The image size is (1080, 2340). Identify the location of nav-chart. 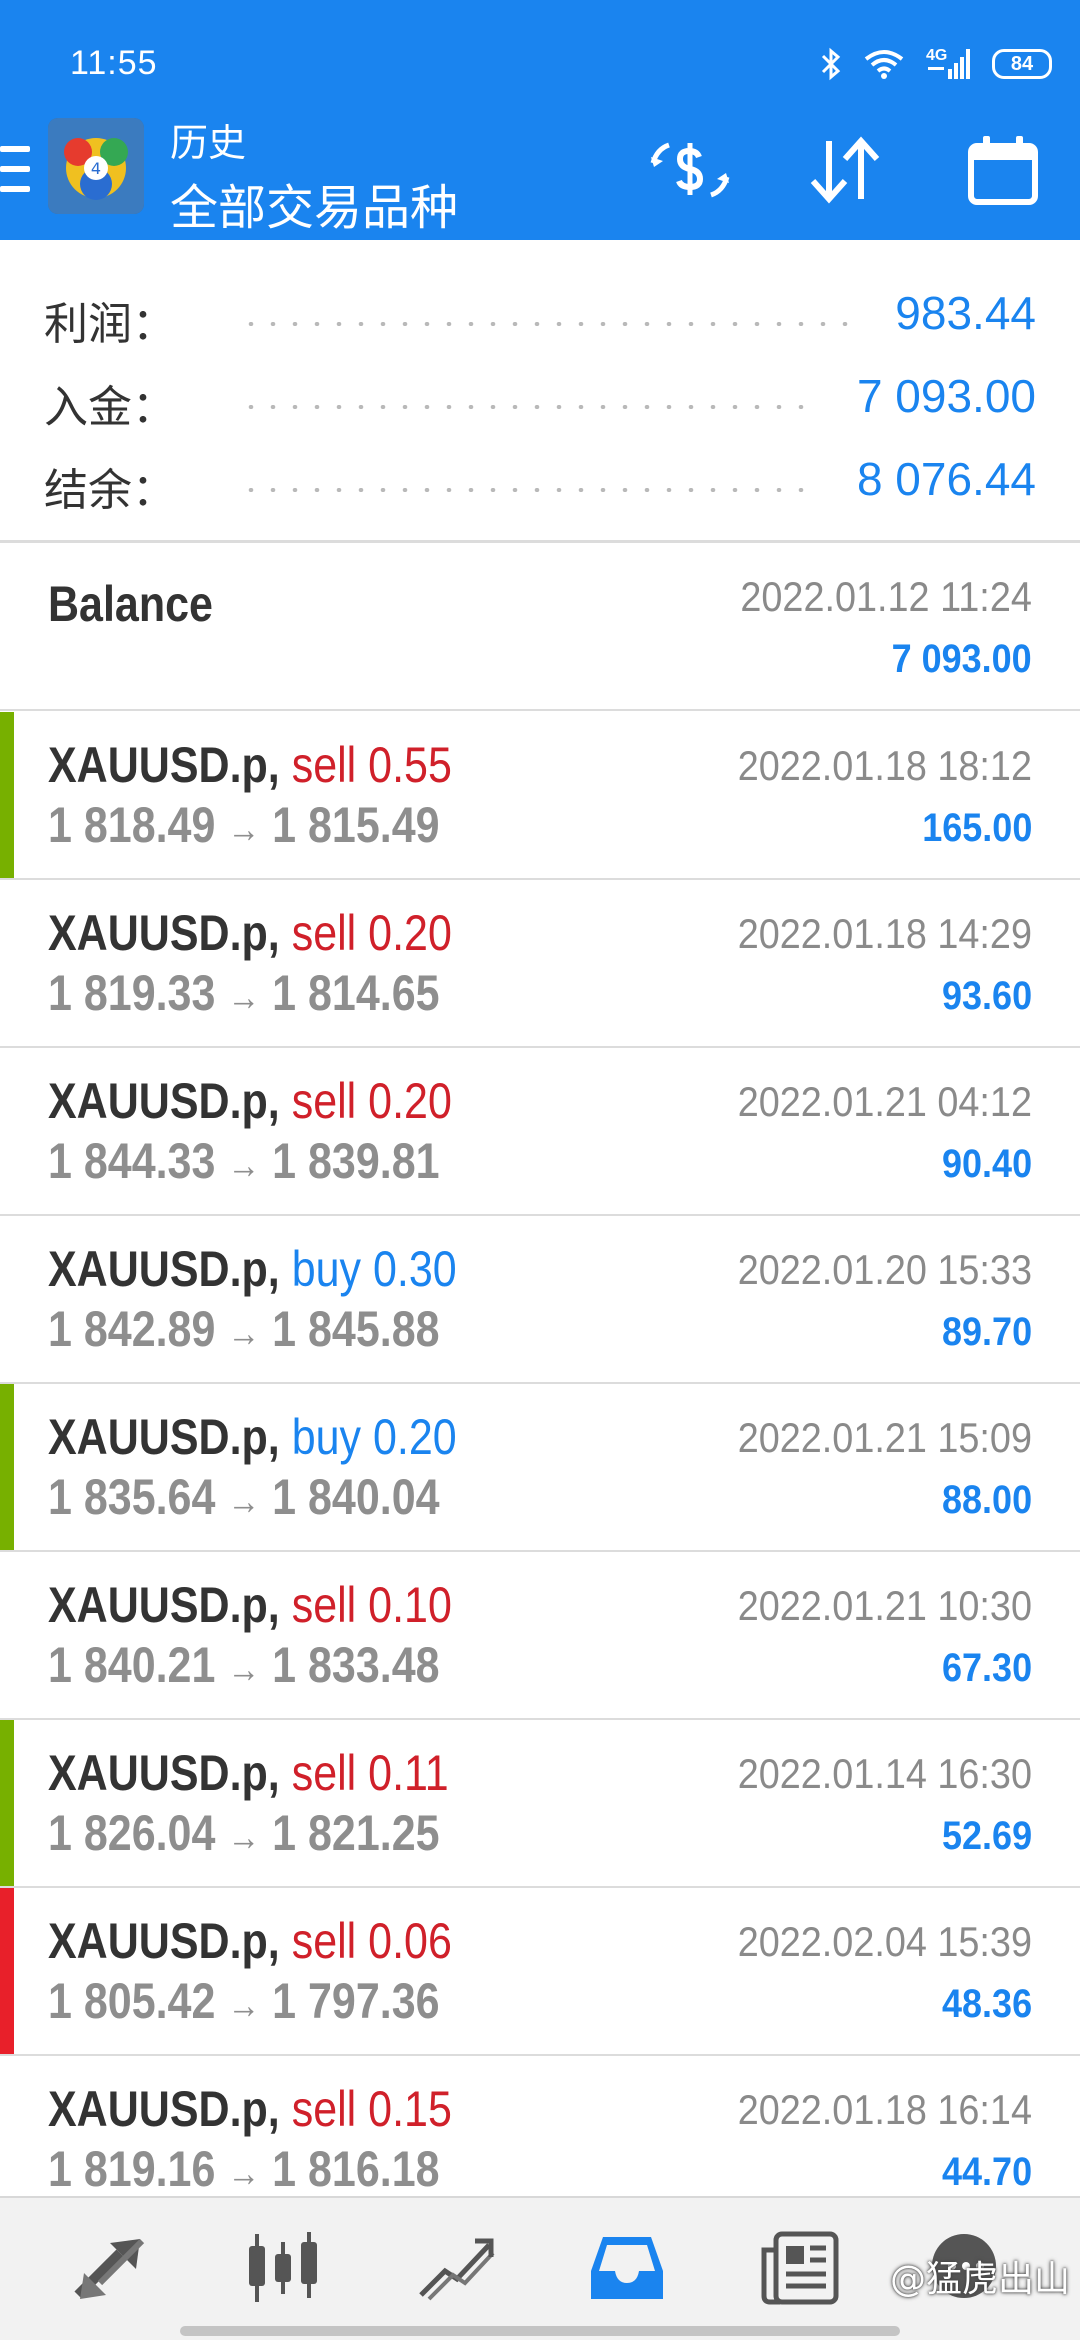
(283, 2268).